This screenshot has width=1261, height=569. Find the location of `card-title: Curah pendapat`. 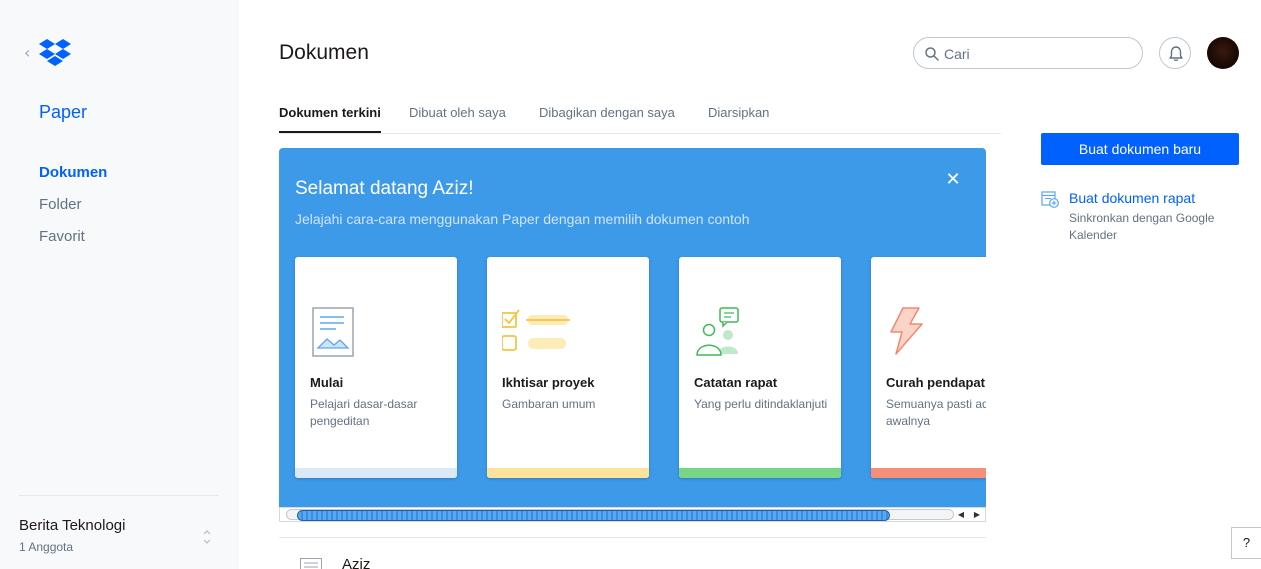

card-title: Curah pendapat is located at coordinates (935, 382).